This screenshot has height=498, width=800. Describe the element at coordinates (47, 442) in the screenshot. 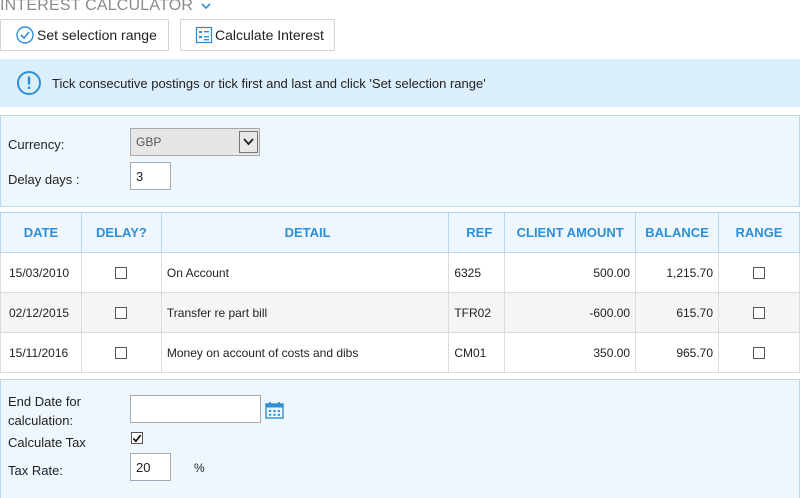

I see `calculate-tax-label: Calculate Tax` at that location.